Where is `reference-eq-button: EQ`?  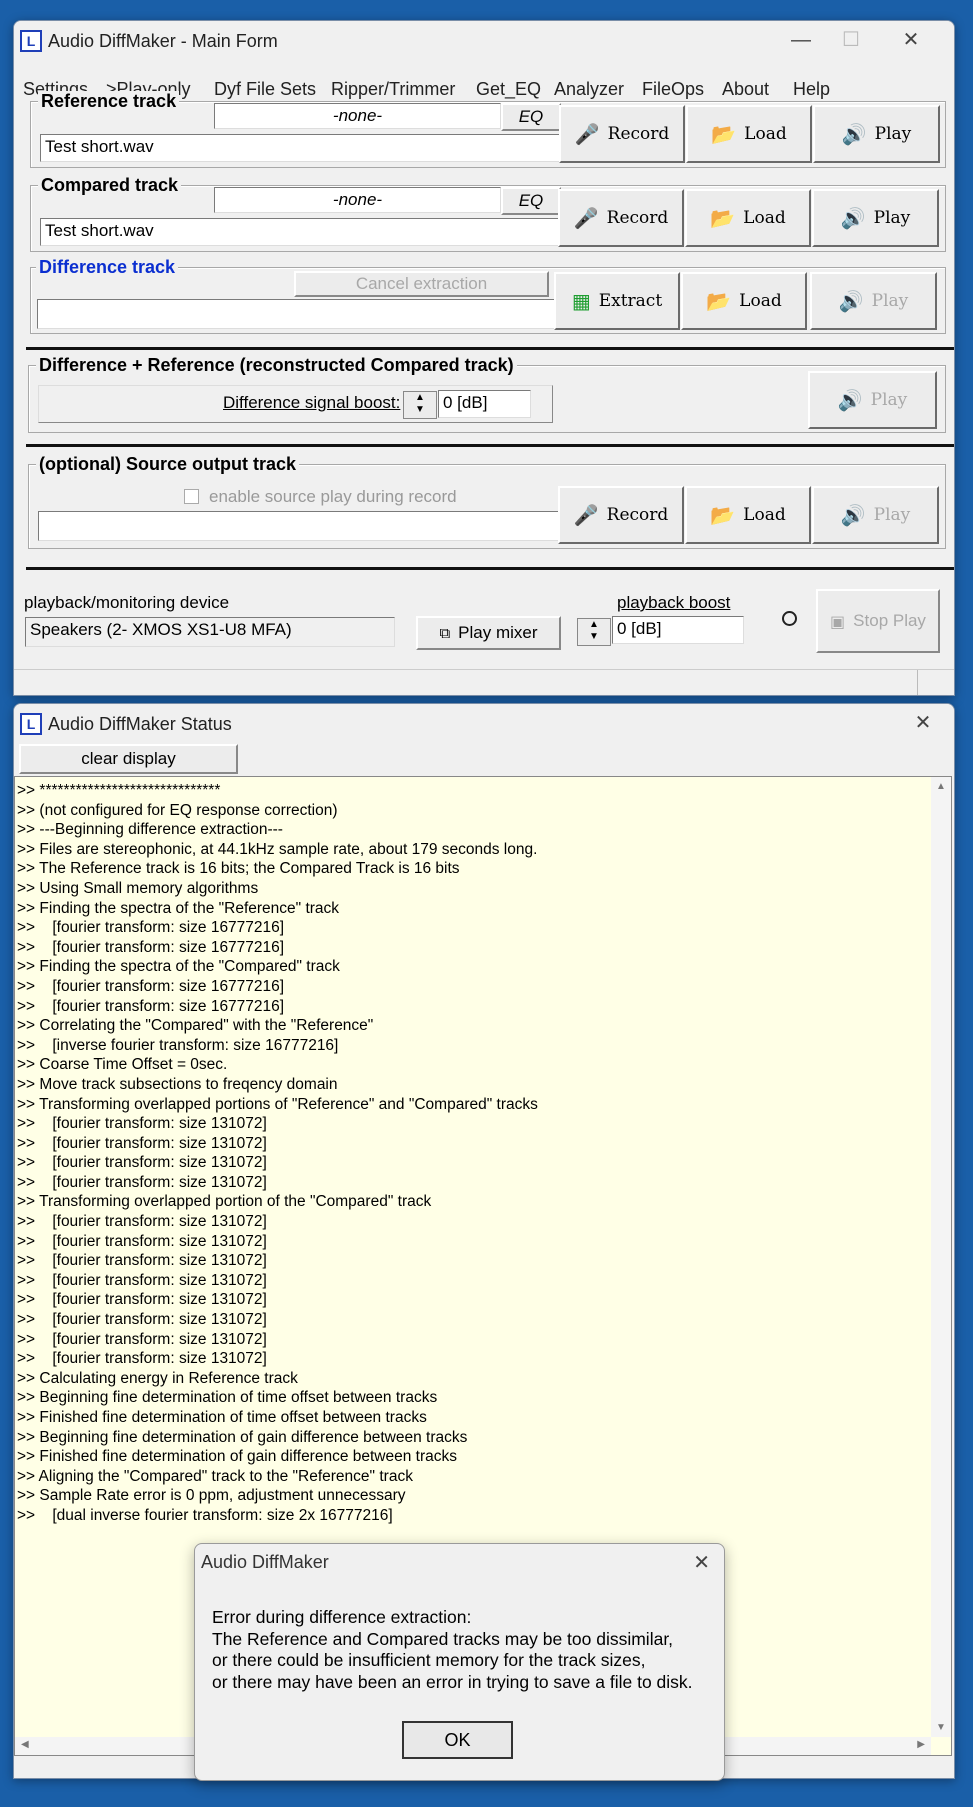 reference-eq-button: EQ is located at coordinates (531, 117).